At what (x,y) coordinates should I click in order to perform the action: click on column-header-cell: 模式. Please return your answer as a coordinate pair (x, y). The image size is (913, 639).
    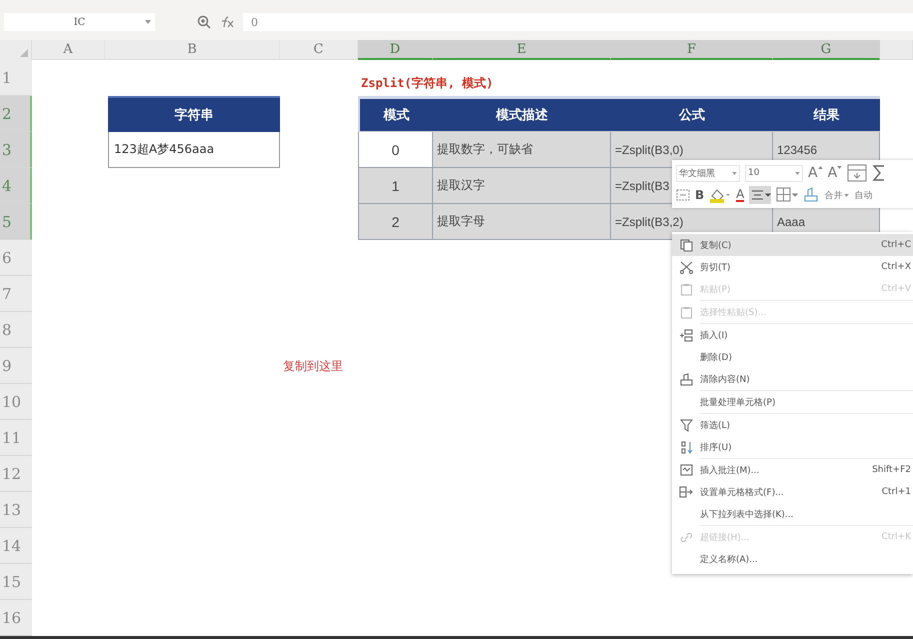
    Looking at the image, I should click on (395, 114).